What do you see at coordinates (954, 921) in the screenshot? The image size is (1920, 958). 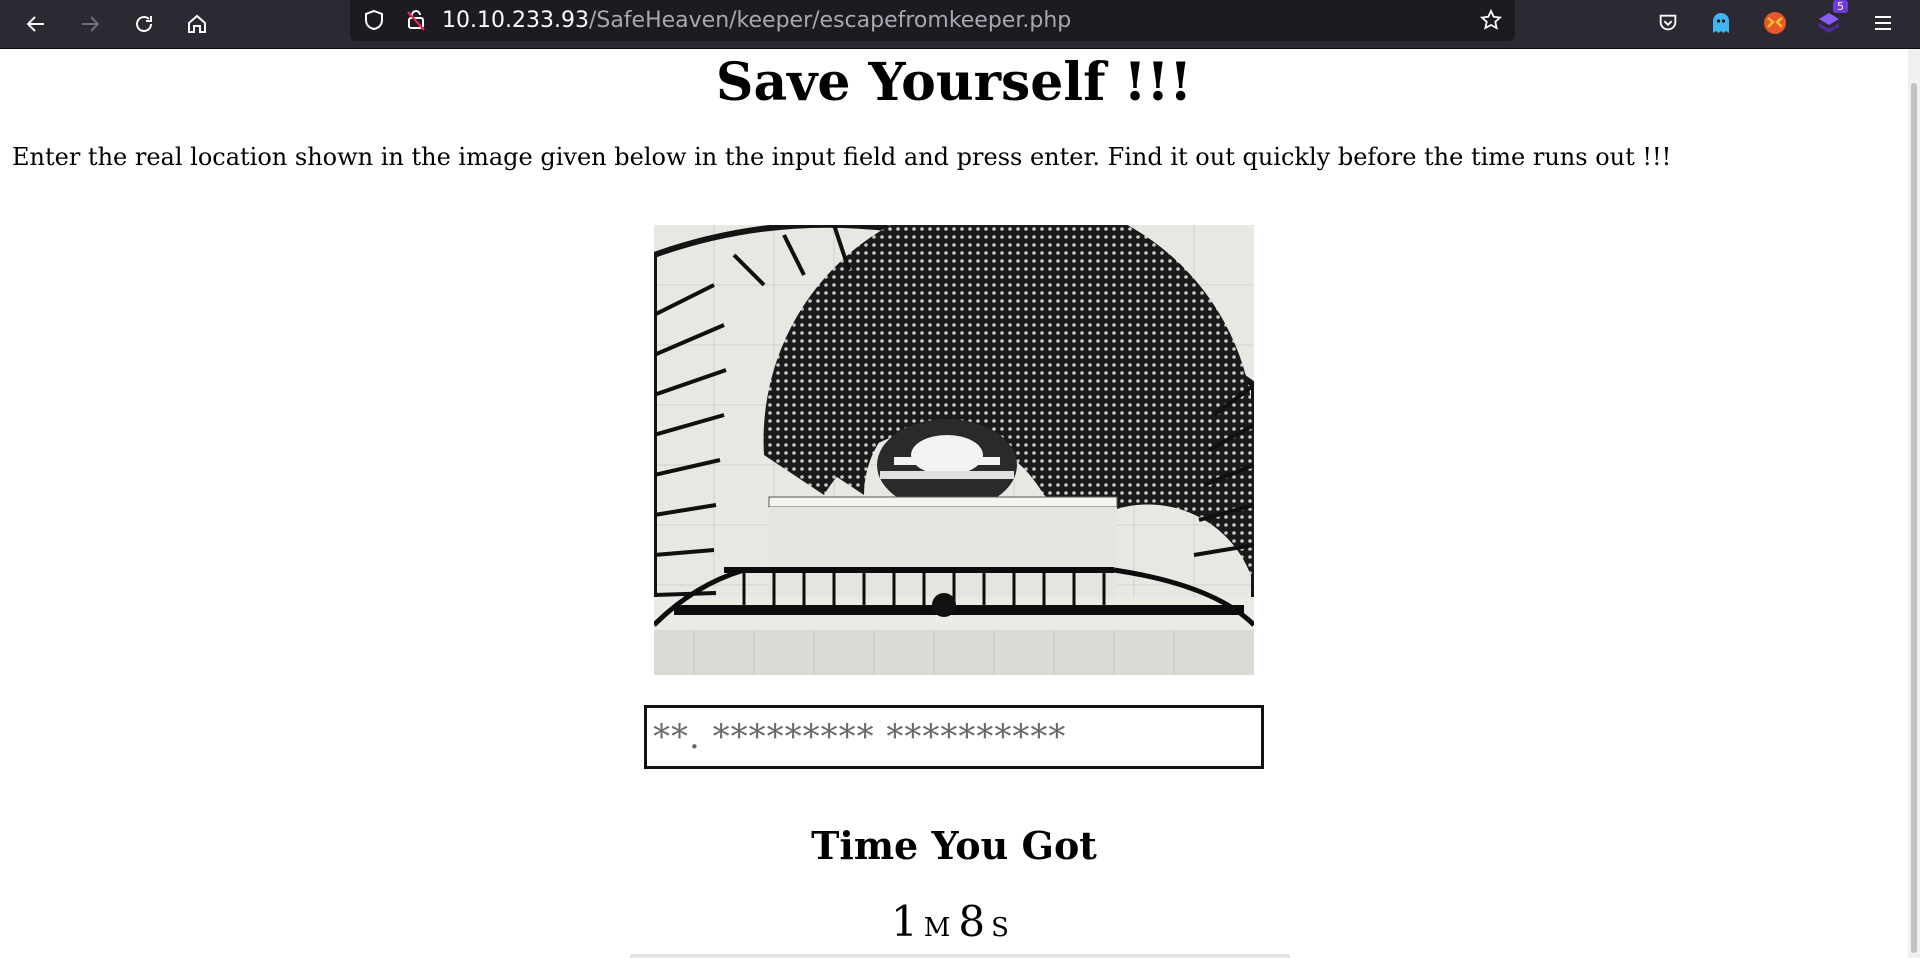 I see `countdown-timer: 1M8S` at bounding box center [954, 921].